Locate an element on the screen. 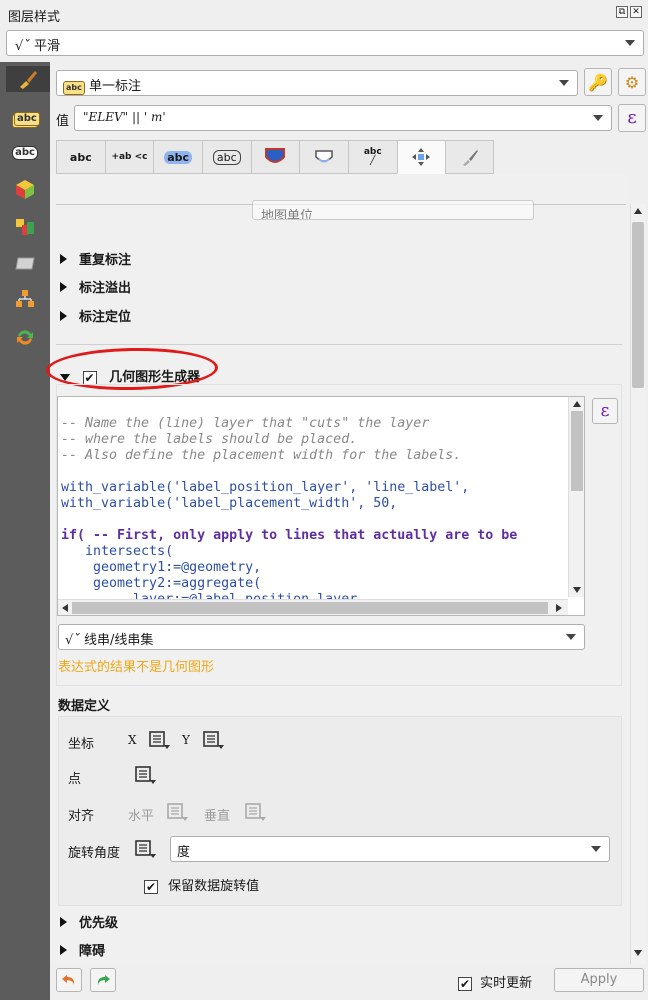 The image size is (648, 1000). style-sidebar: abc abc is located at coordinates (25, 531).